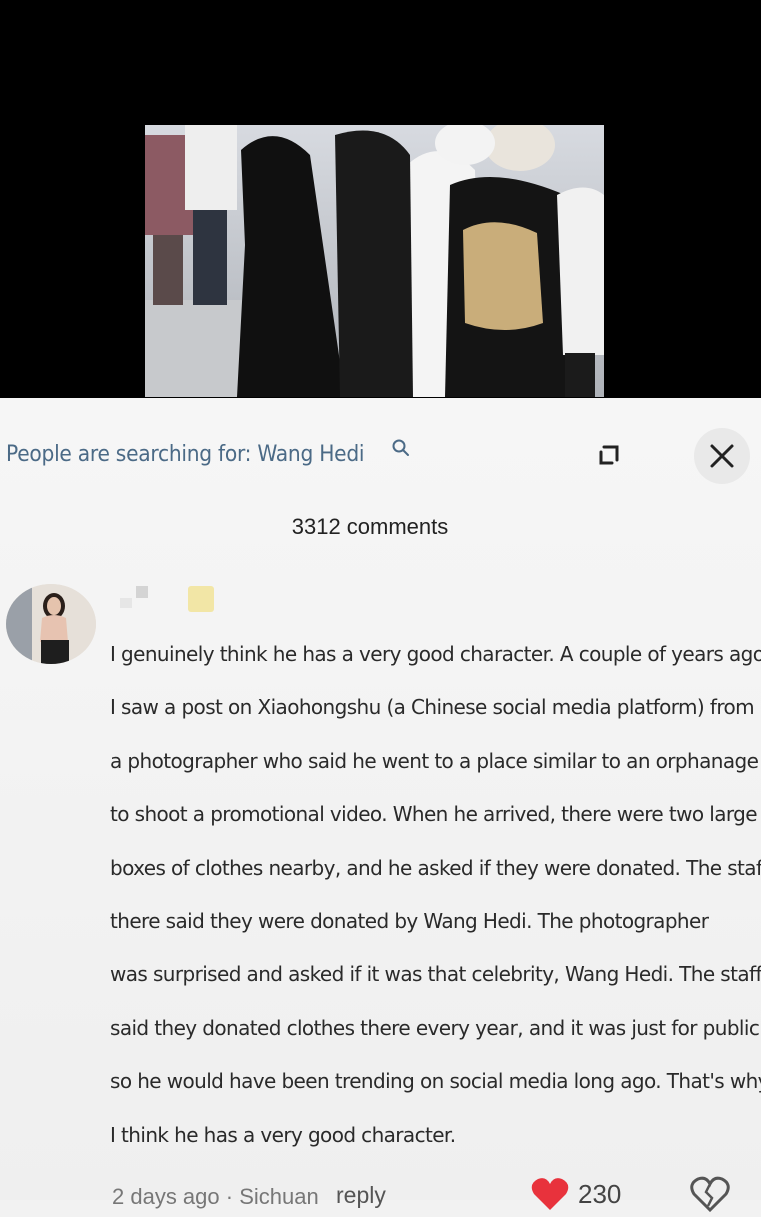  What do you see at coordinates (550, 1194) in the screenshot?
I see `heart-icon` at bounding box center [550, 1194].